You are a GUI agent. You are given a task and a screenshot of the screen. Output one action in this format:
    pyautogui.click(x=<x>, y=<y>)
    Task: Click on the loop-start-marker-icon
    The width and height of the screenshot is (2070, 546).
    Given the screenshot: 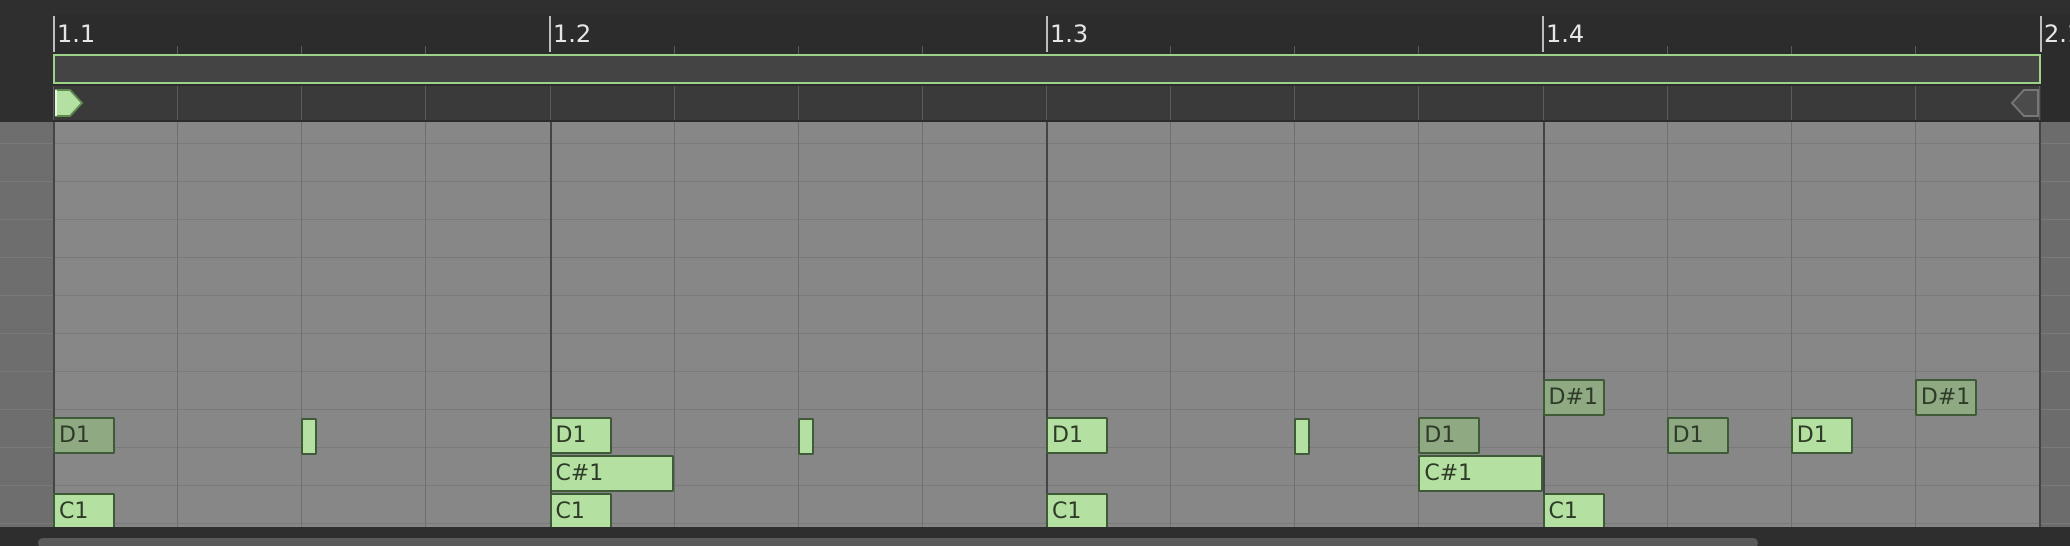 What is the action you would take?
    pyautogui.click(x=69, y=103)
    